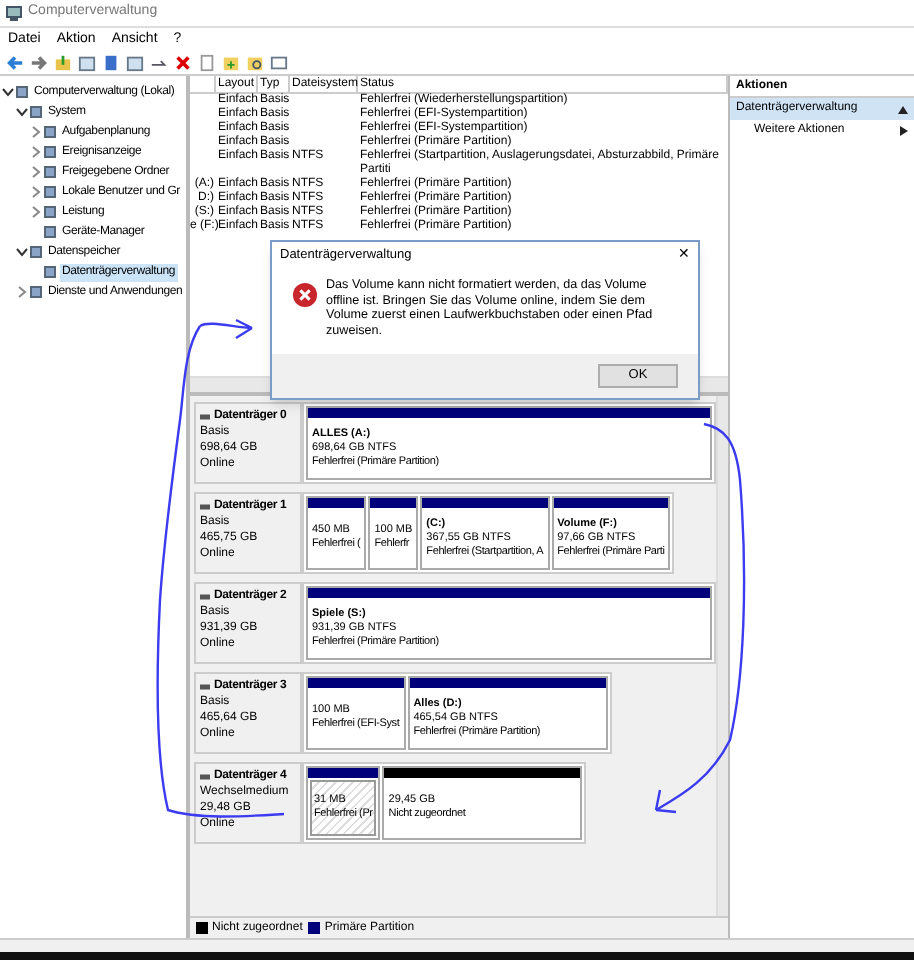  Describe the element at coordinates (305, 295) in the screenshot. I see `error-icon` at that location.